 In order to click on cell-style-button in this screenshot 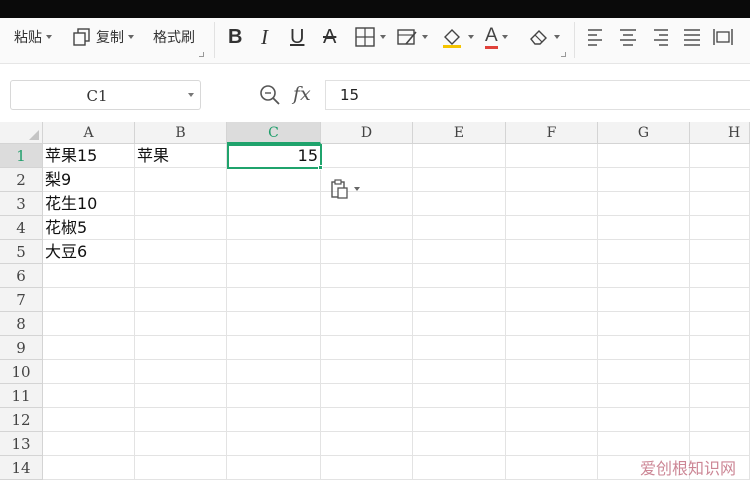, I will do `click(412, 37)`.